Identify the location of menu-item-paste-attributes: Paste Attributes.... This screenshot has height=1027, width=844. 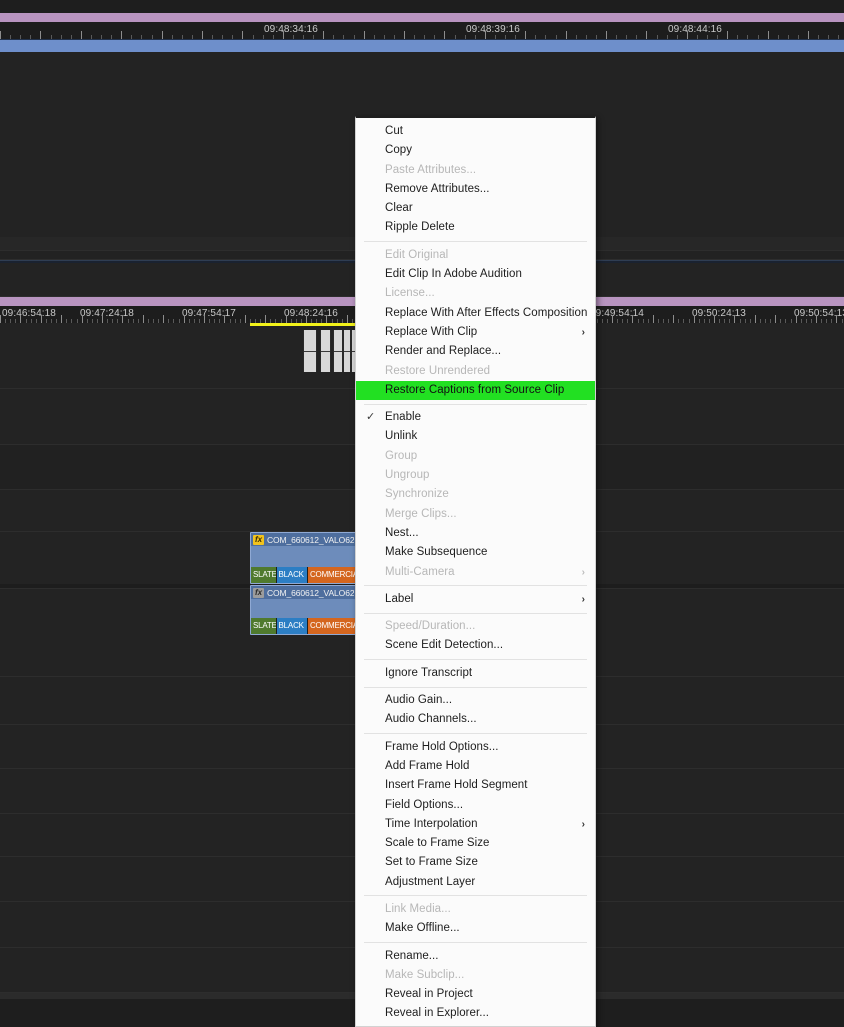
(475, 170).